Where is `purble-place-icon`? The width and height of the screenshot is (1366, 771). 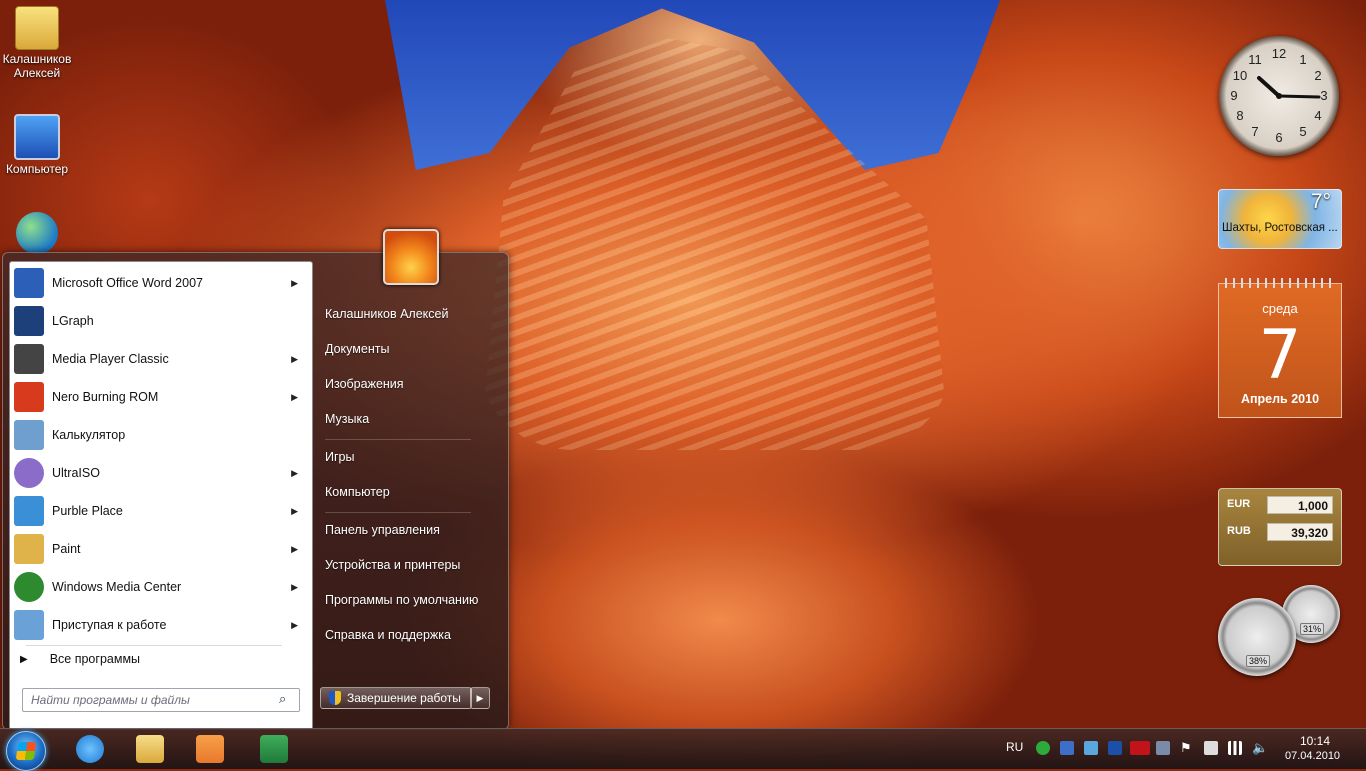 purble-place-icon is located at coordinates (29, 511).